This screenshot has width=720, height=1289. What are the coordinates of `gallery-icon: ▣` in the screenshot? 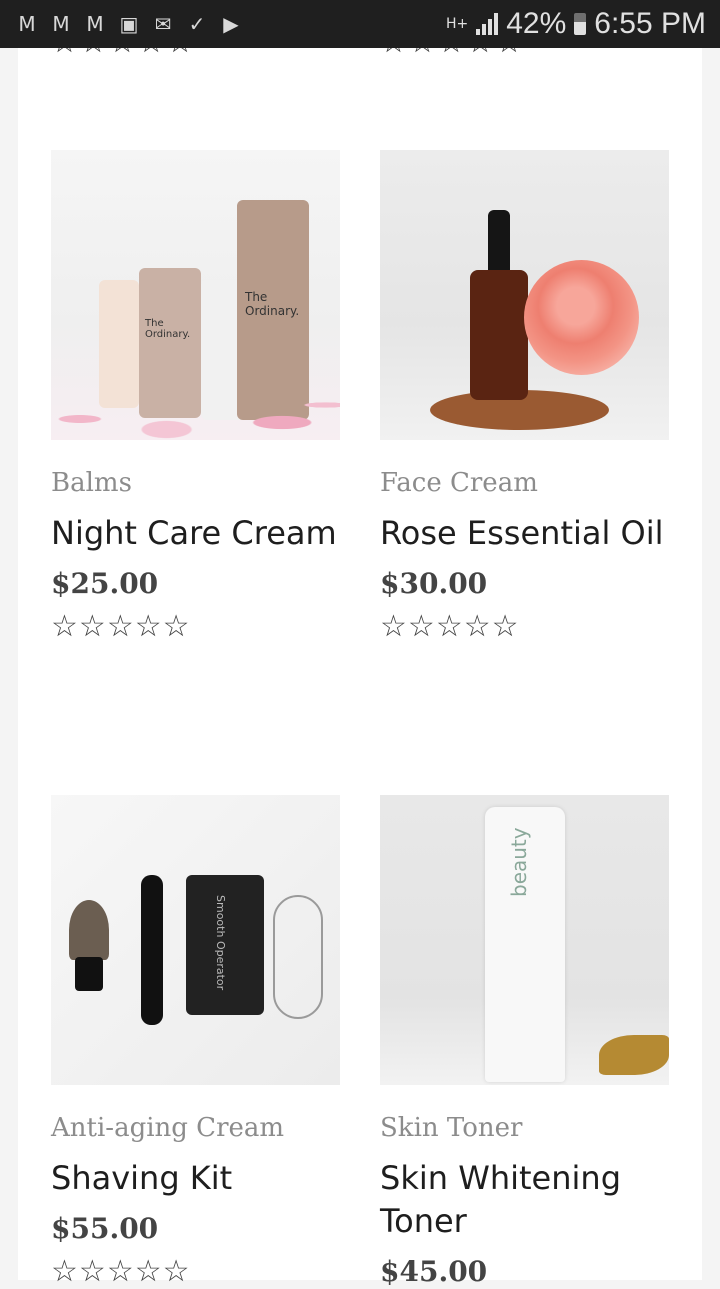 It's located at (129, 24).